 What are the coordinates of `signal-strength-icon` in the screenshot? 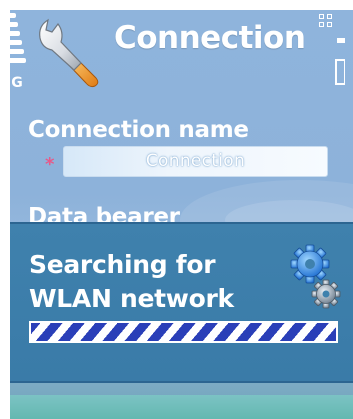 It's located at (15, 35).